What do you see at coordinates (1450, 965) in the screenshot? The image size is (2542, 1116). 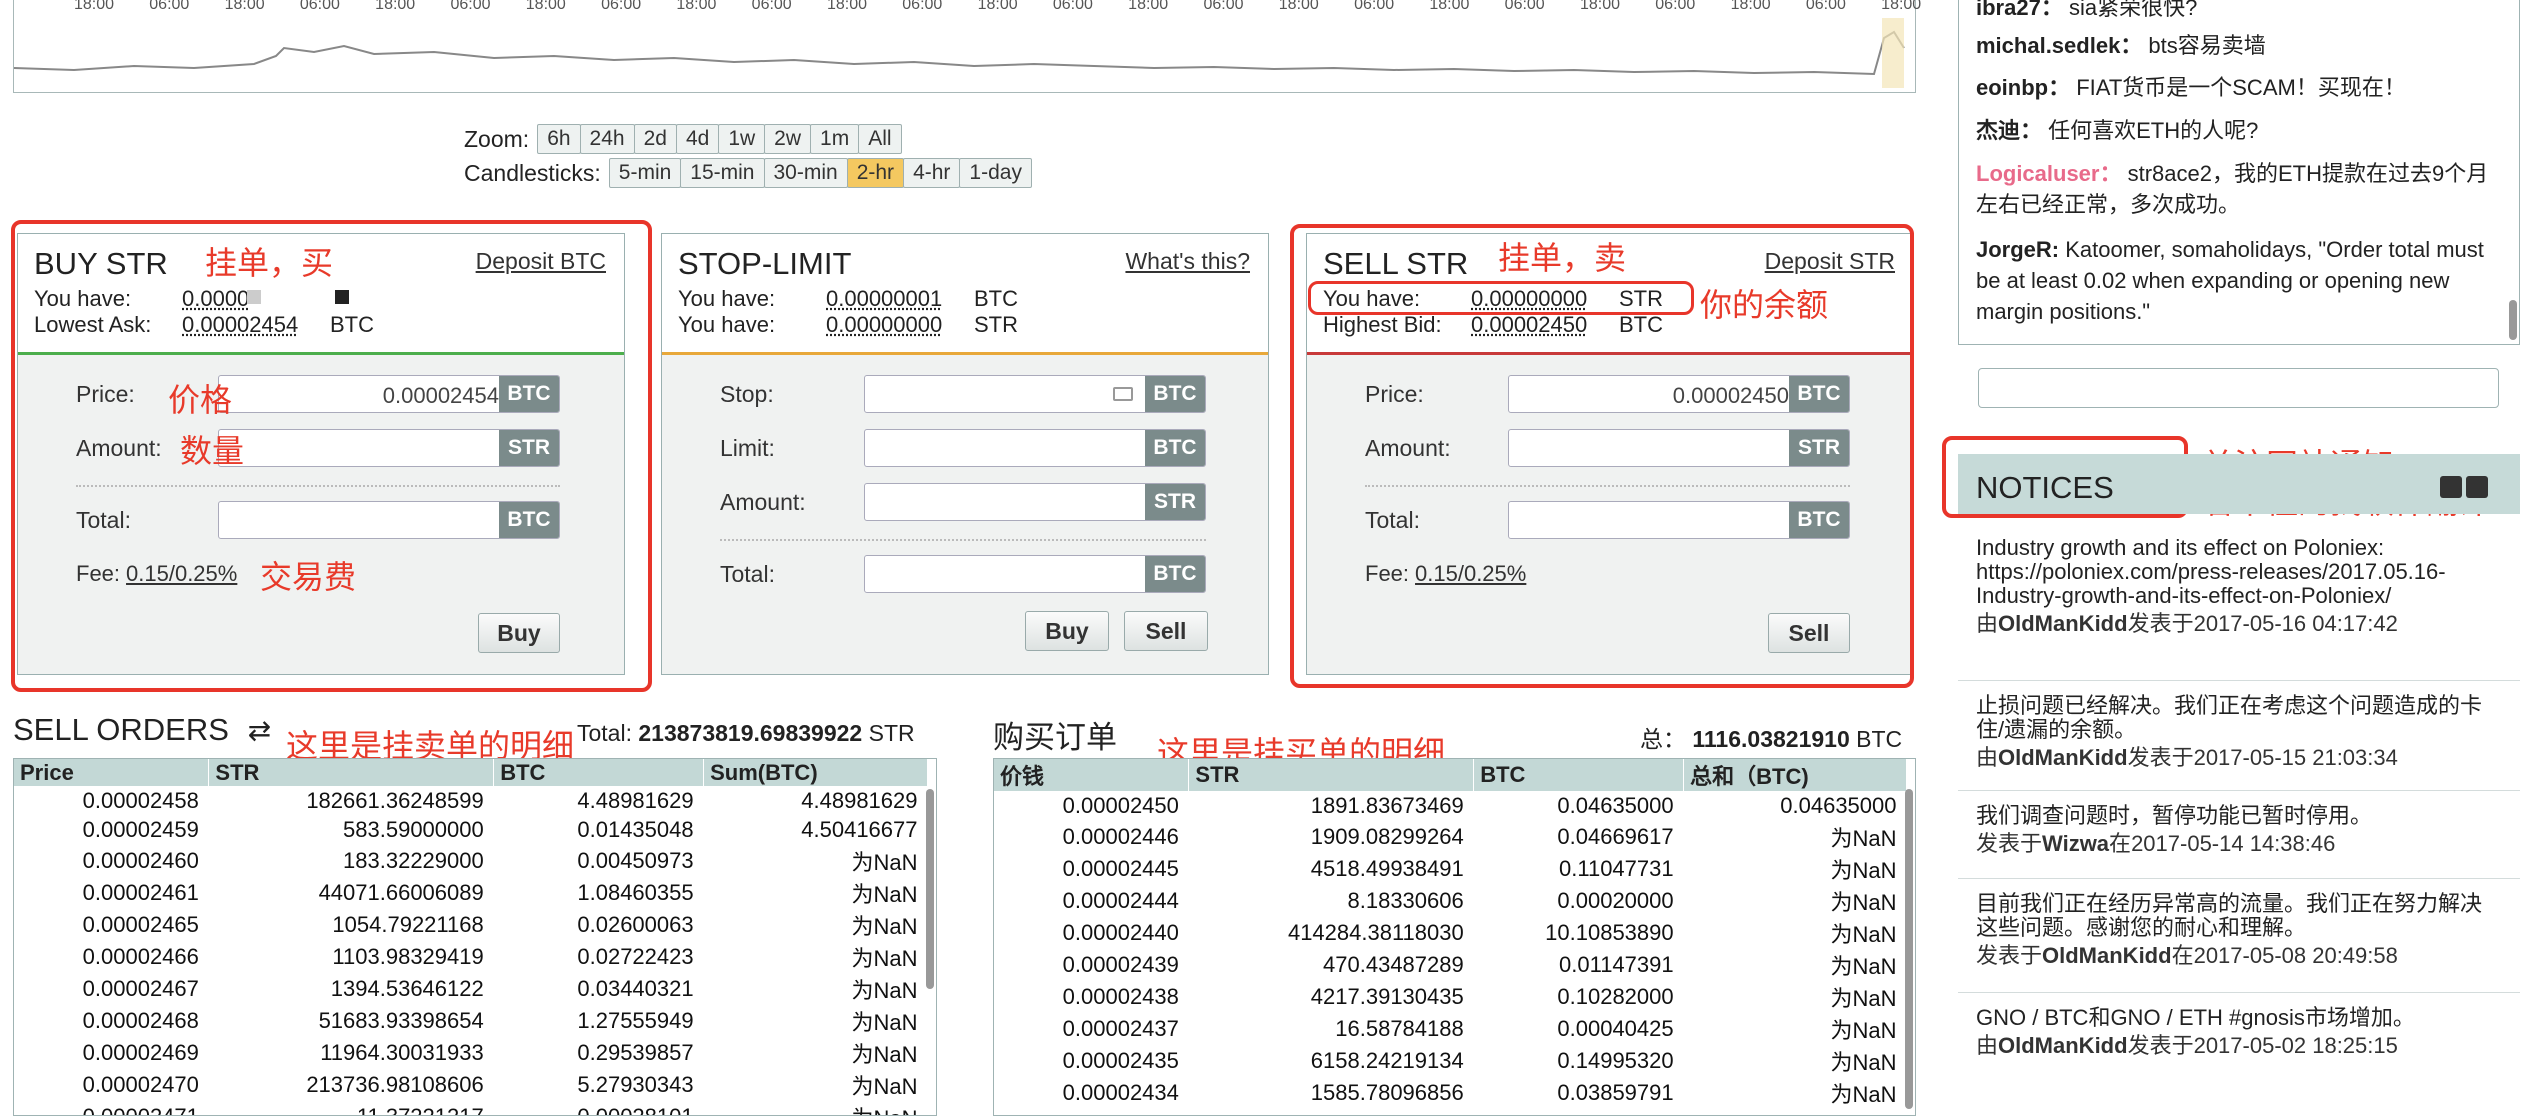 I see `table-row: 0.00002439 470.43487289 0.01147391 为NaN` at bounding box center [1450, 965].